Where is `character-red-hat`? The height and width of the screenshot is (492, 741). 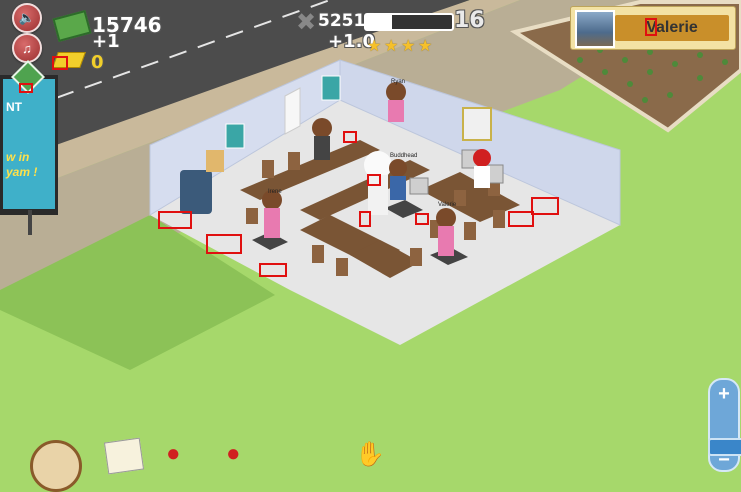 character-red-hat is located at coordinates (482, 168).